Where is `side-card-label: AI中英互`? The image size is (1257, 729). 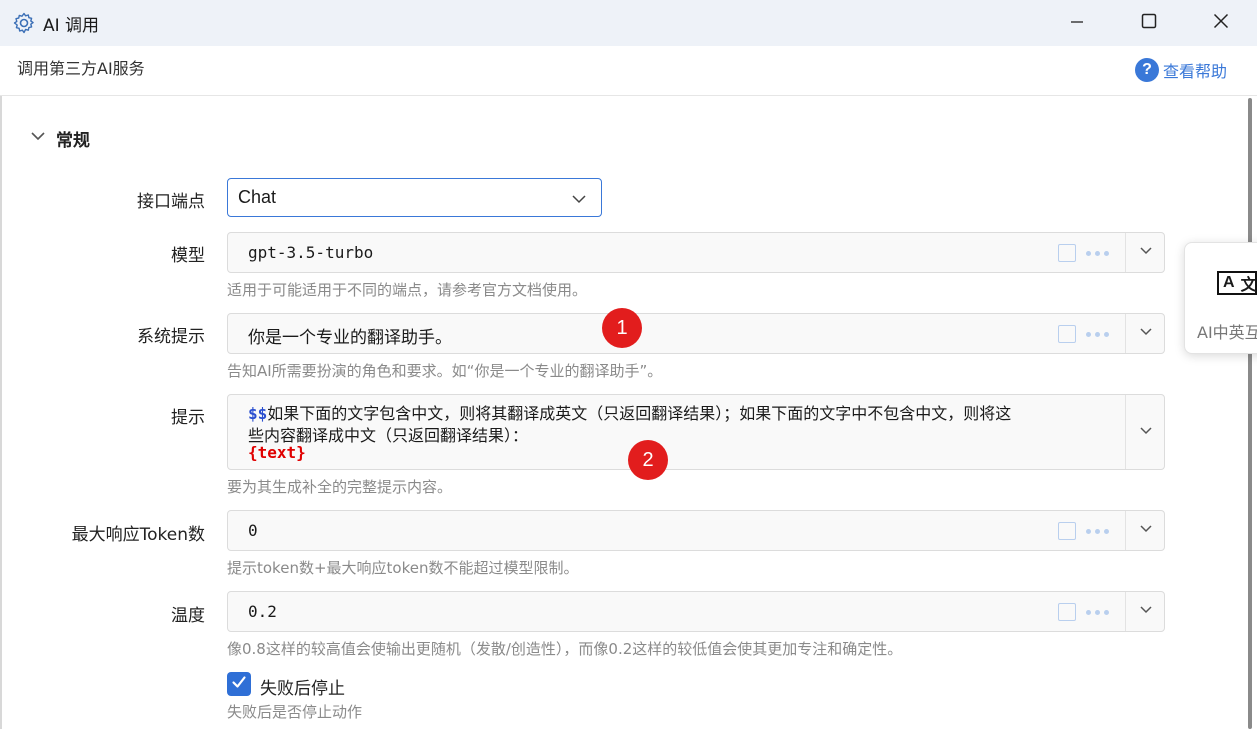 side-card-label: AI中英互 is located at coordinates (1227, 332).